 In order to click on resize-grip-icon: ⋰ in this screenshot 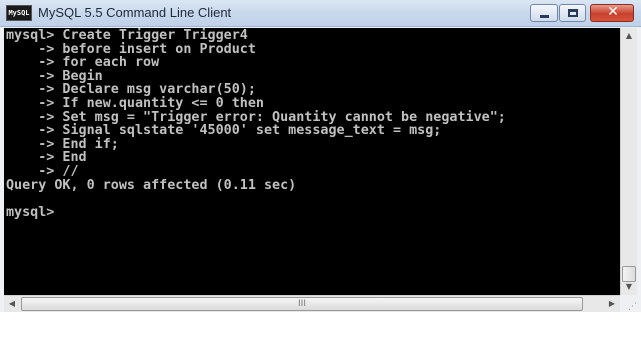, I will do `click(628, 303)`.